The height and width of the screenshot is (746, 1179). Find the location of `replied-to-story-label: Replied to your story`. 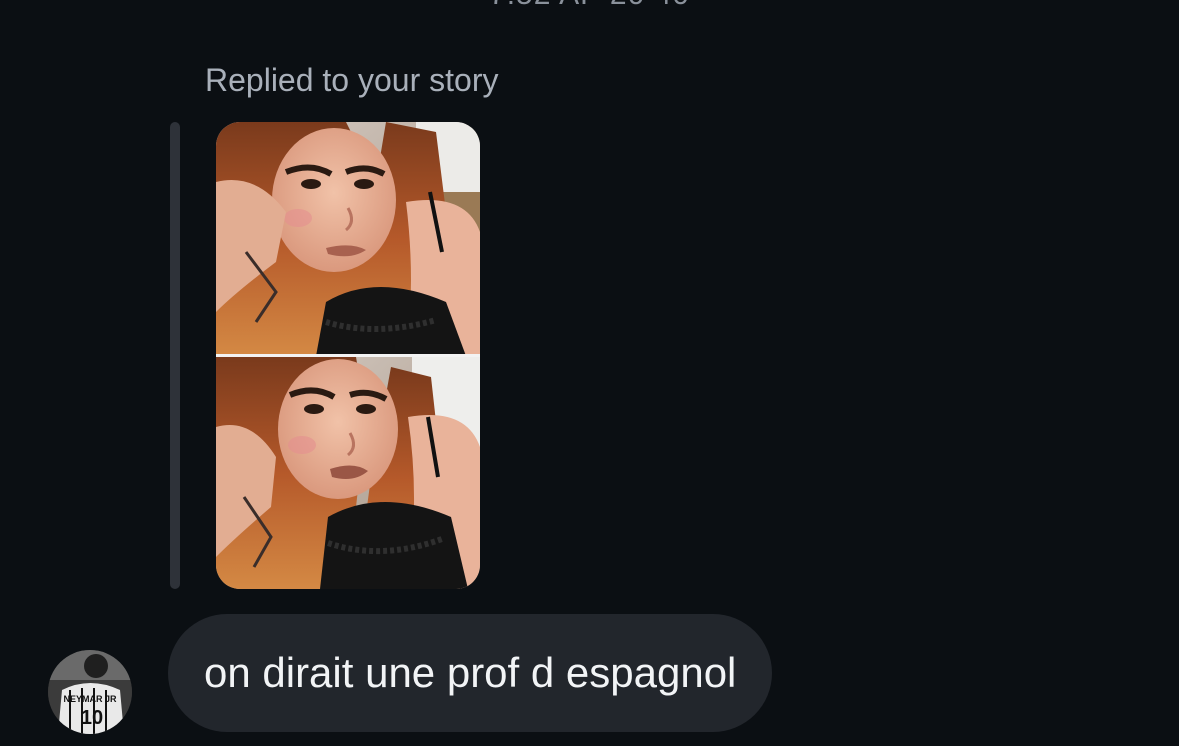

replied-to-story-label: Replied to your story is located at coordinates (352, 80).